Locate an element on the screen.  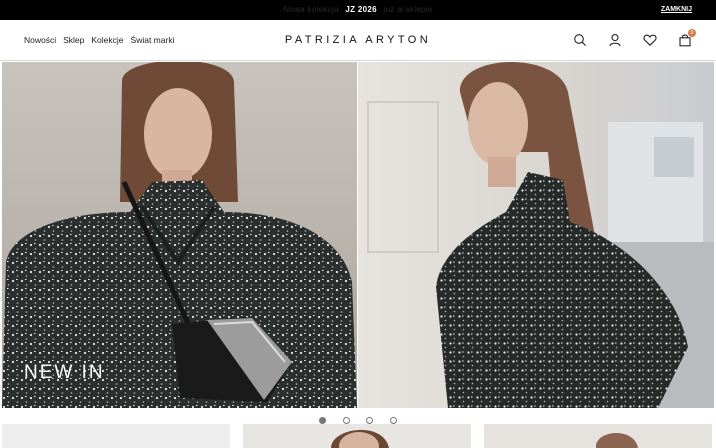
carousel-dots is located at coordinates (358, 417).